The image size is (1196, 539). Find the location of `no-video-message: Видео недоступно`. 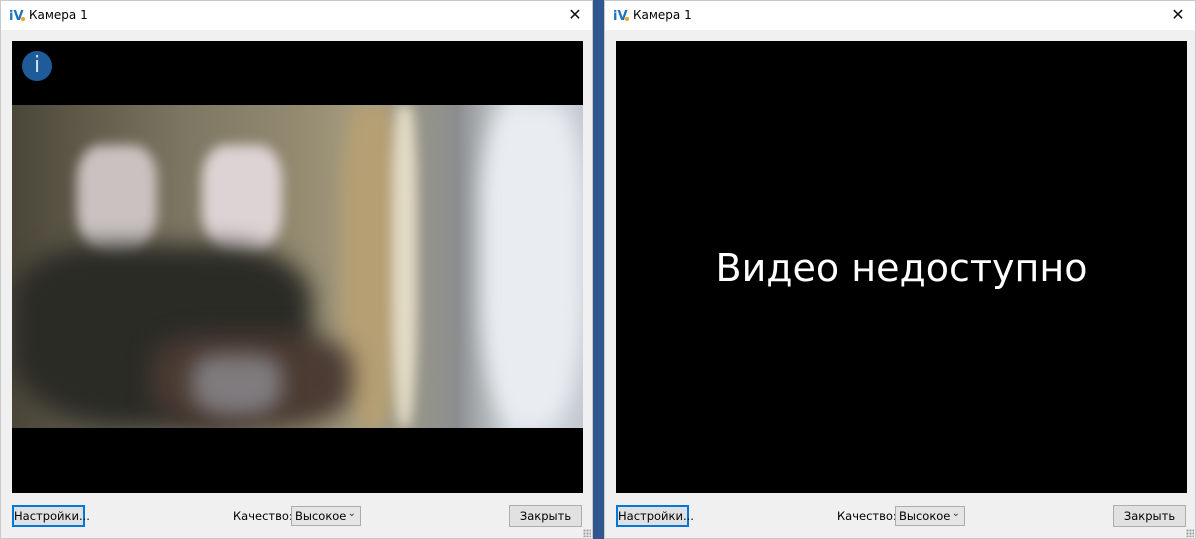

no-video-message: Видео недоступно is located at coordinates (901, 268).